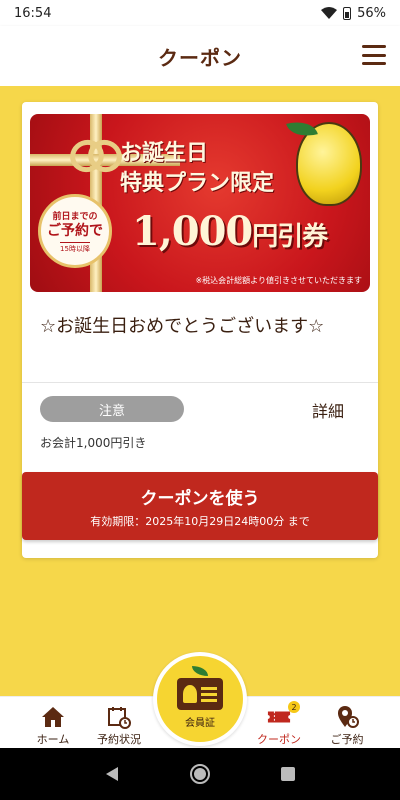  Describe the element at coordinates (119, 717) in the screenshot. I see `calendar-clock-icon` at that location.